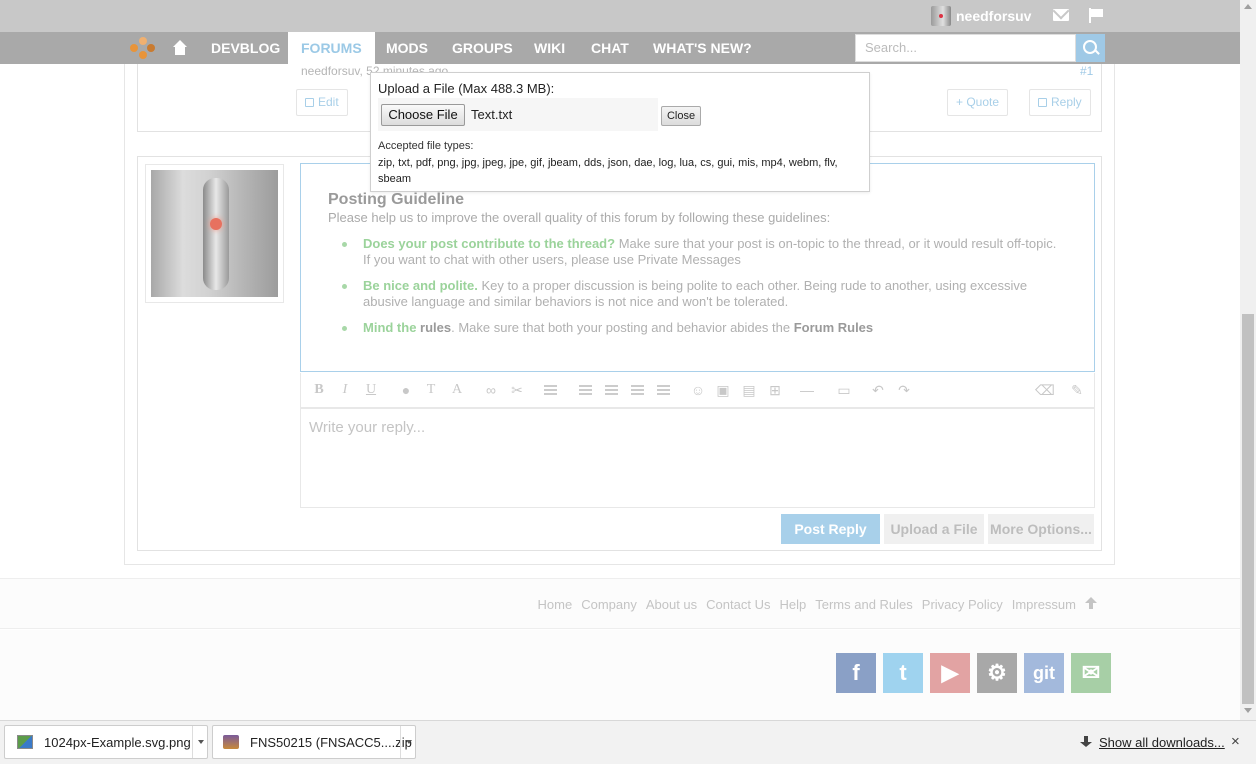  What do you see at coordinates (1248, 509) in the screenshot?
I see `scrollbar-thumb` at bounding box center [1248, 509].